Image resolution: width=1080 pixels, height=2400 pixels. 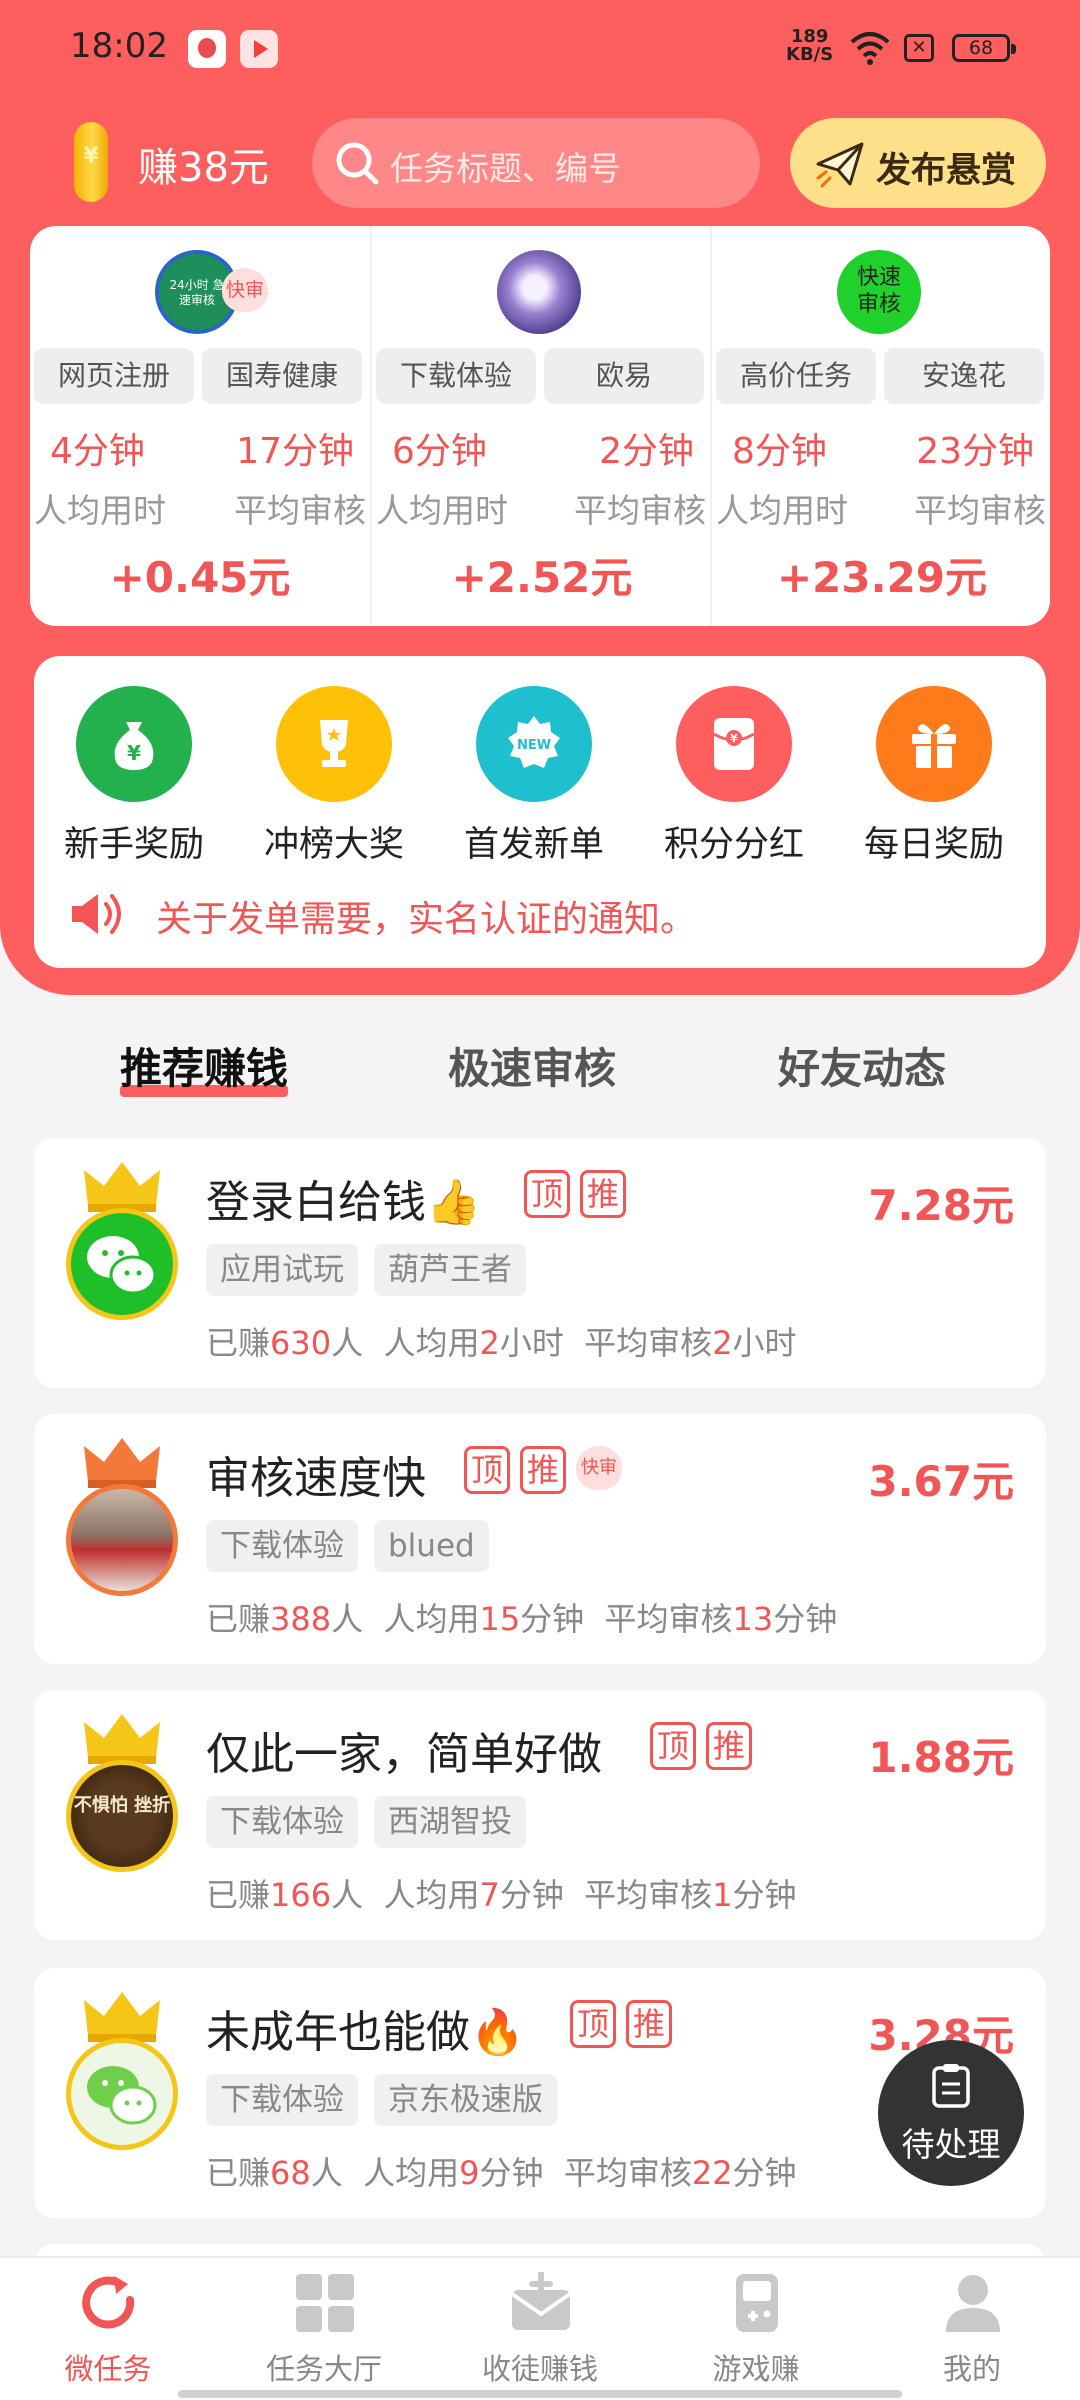 I want to click on nav-label: 收徒赚钱, so click(x=539, y=2369).